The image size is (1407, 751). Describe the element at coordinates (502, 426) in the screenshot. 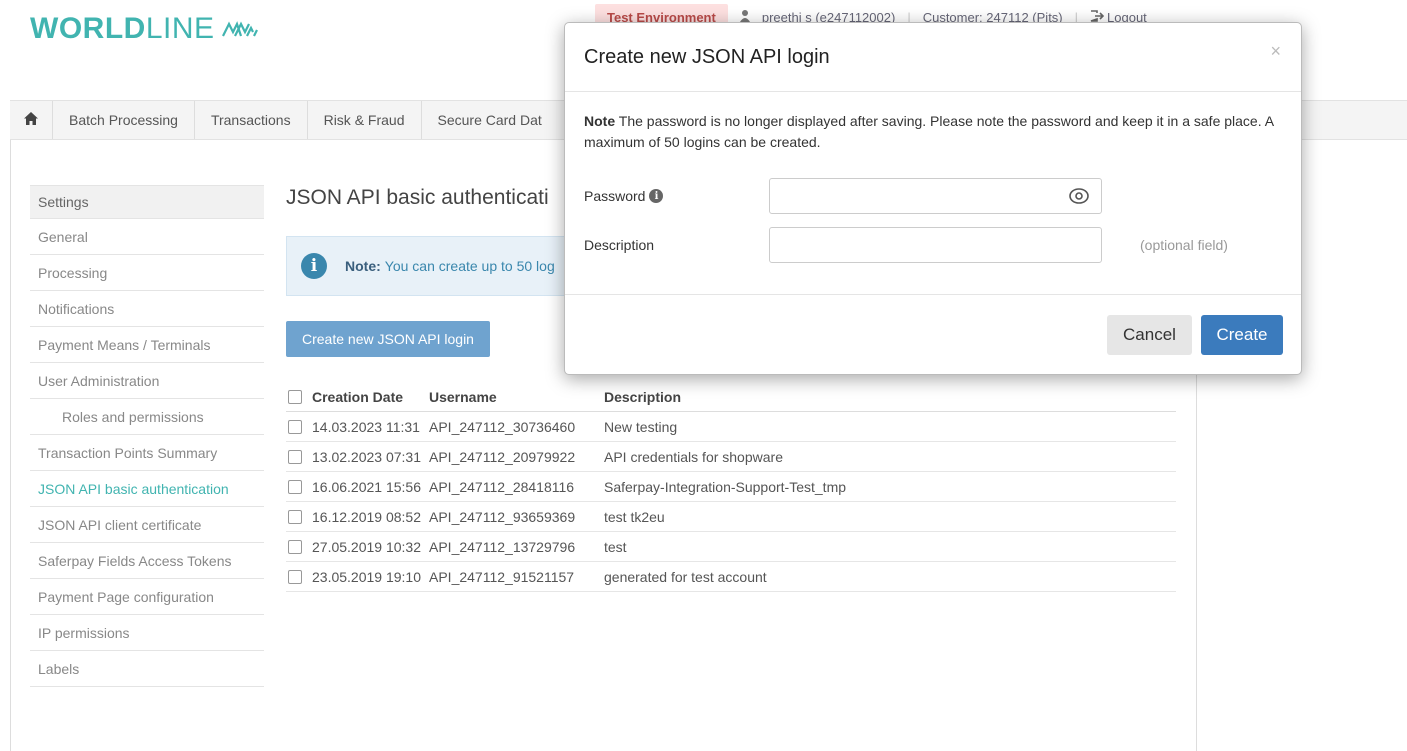

I see `cell-username: API_247112_30736460` at that location.